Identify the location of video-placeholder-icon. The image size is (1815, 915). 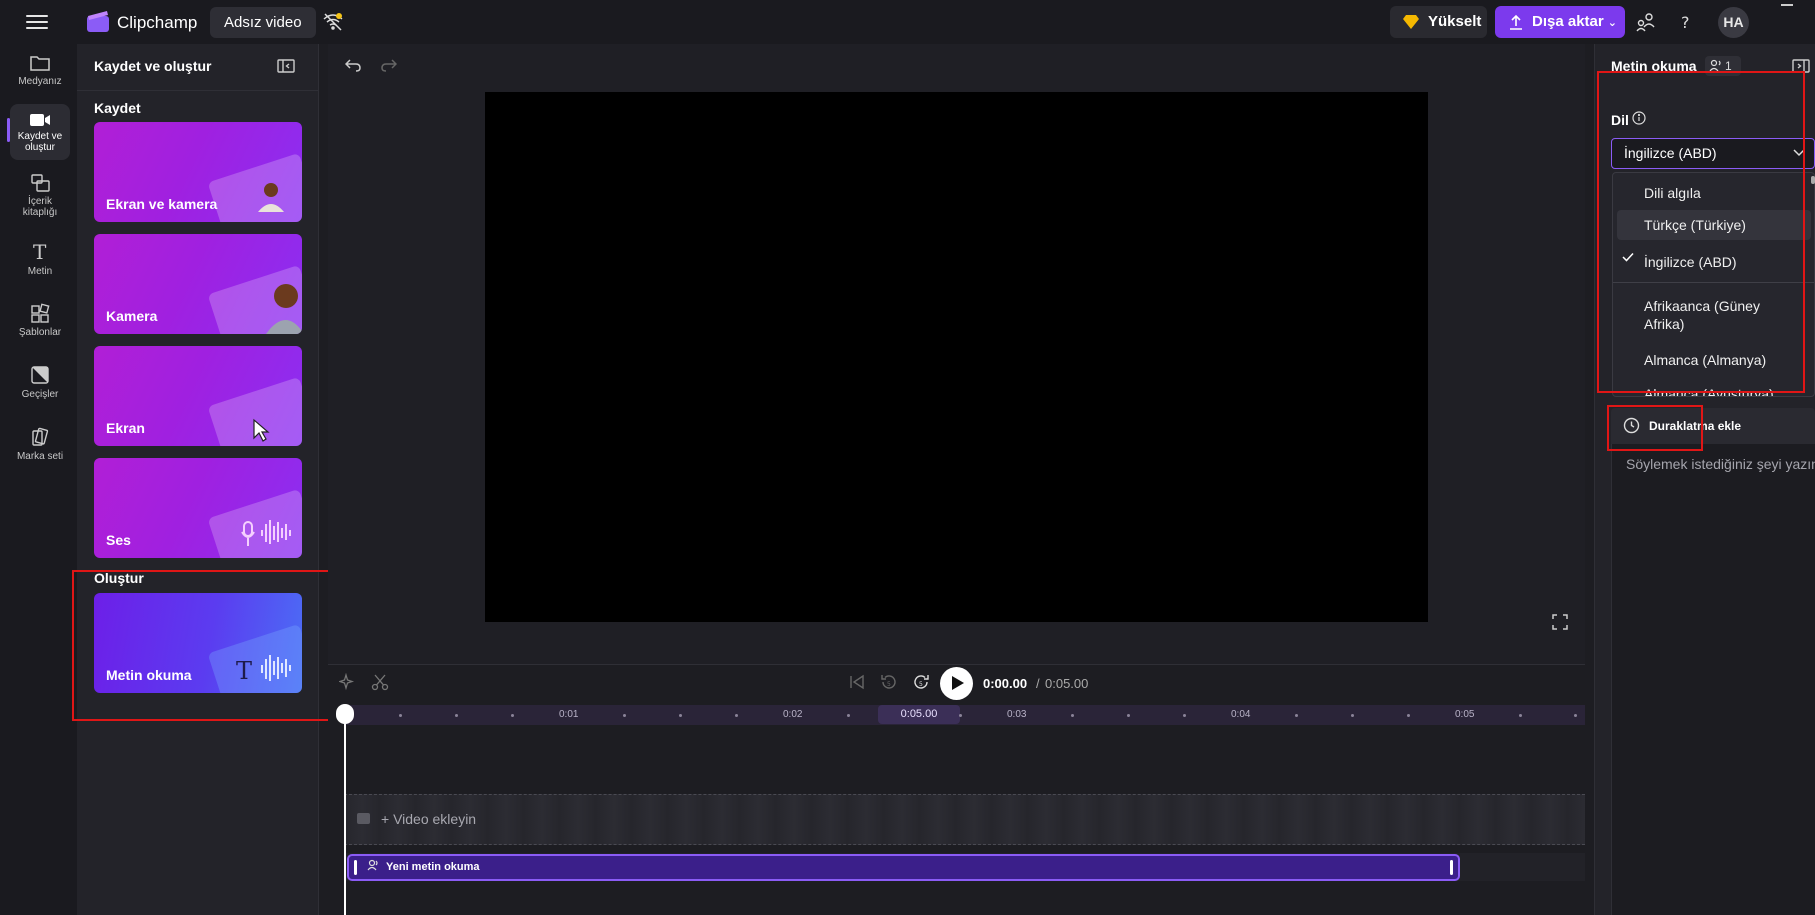
(363, 818).